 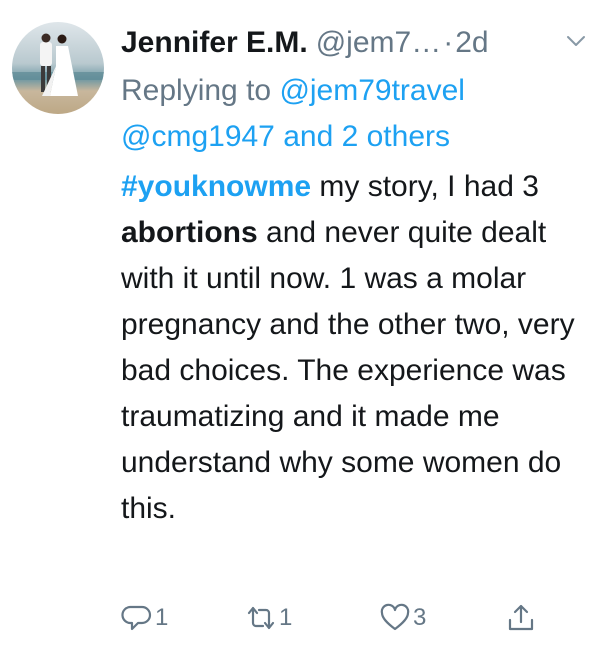 I want to click on like-button: 3, so click(x=402, y=618).